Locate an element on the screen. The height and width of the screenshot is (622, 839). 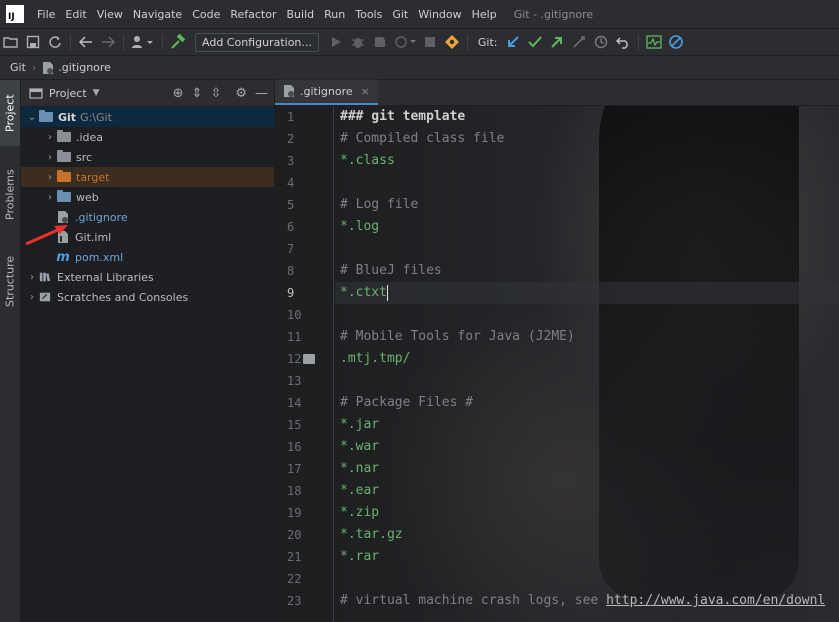
tree-item-pom-xml: m pom.xml is located at coordinates (147, 257).